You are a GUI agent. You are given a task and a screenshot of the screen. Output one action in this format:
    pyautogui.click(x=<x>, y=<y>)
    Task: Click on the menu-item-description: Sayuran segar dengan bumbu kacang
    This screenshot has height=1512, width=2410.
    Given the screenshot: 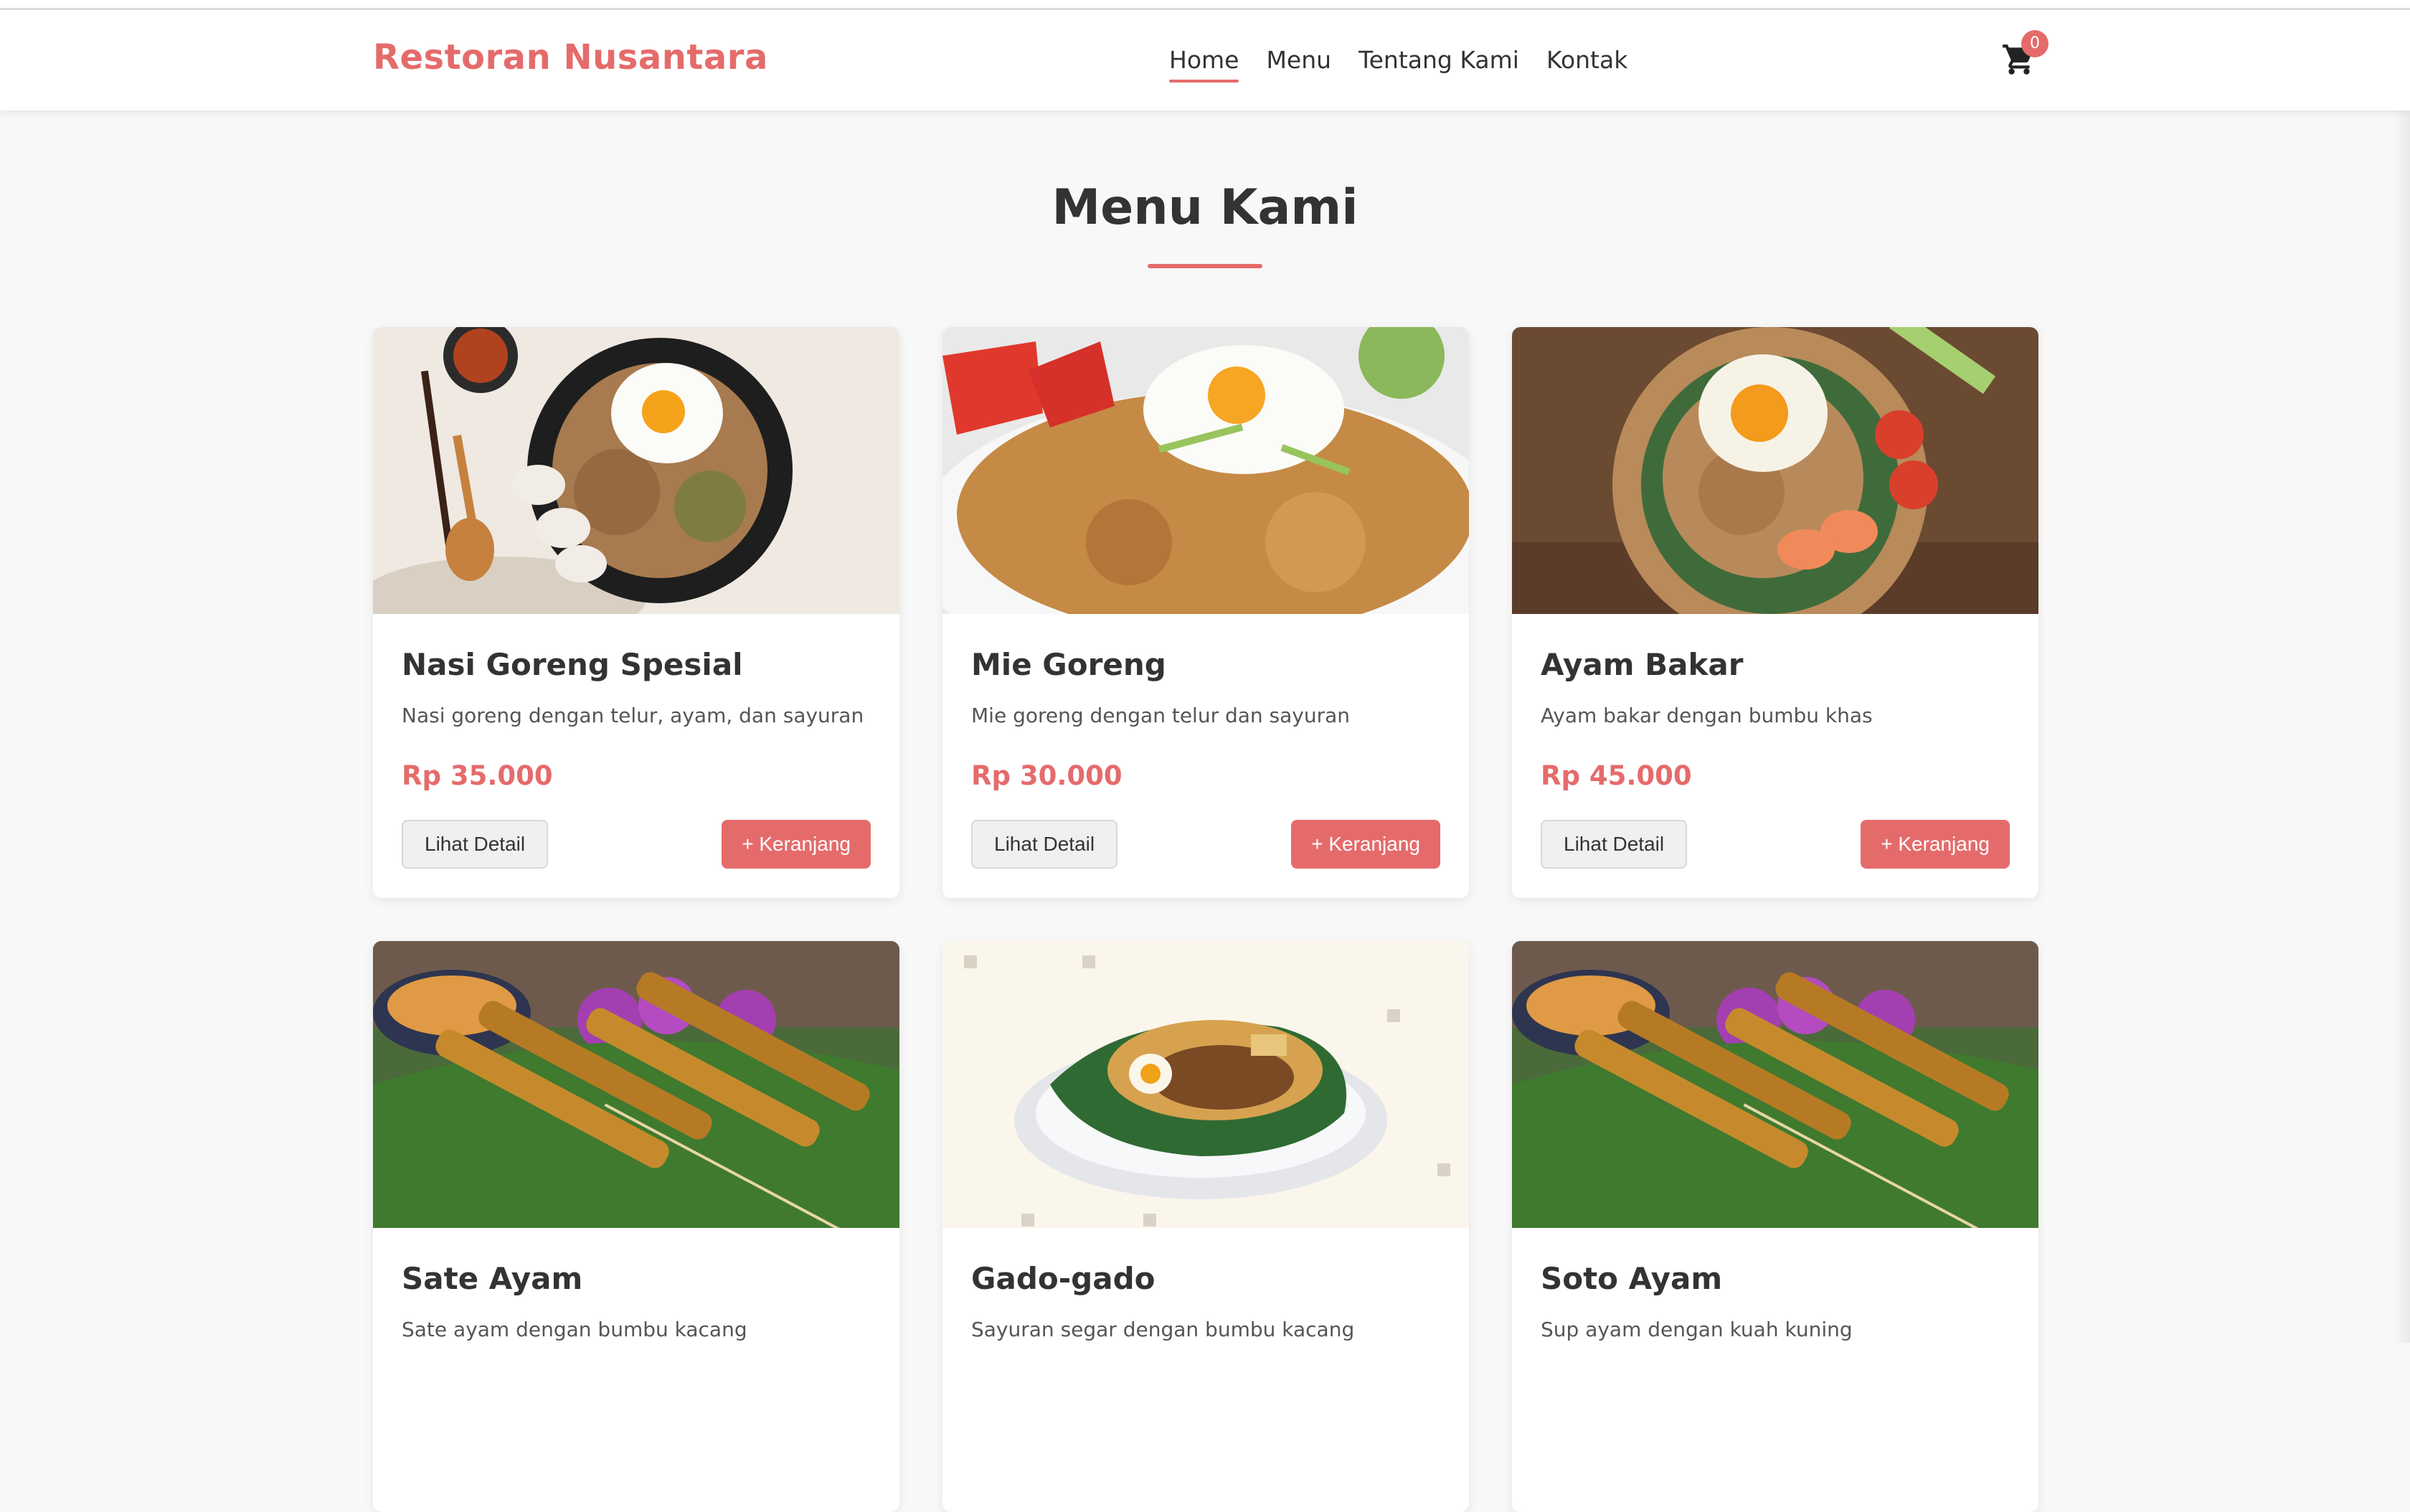 What is the action you would take?
    pyautogui.click(x=1163, y=1329)
    